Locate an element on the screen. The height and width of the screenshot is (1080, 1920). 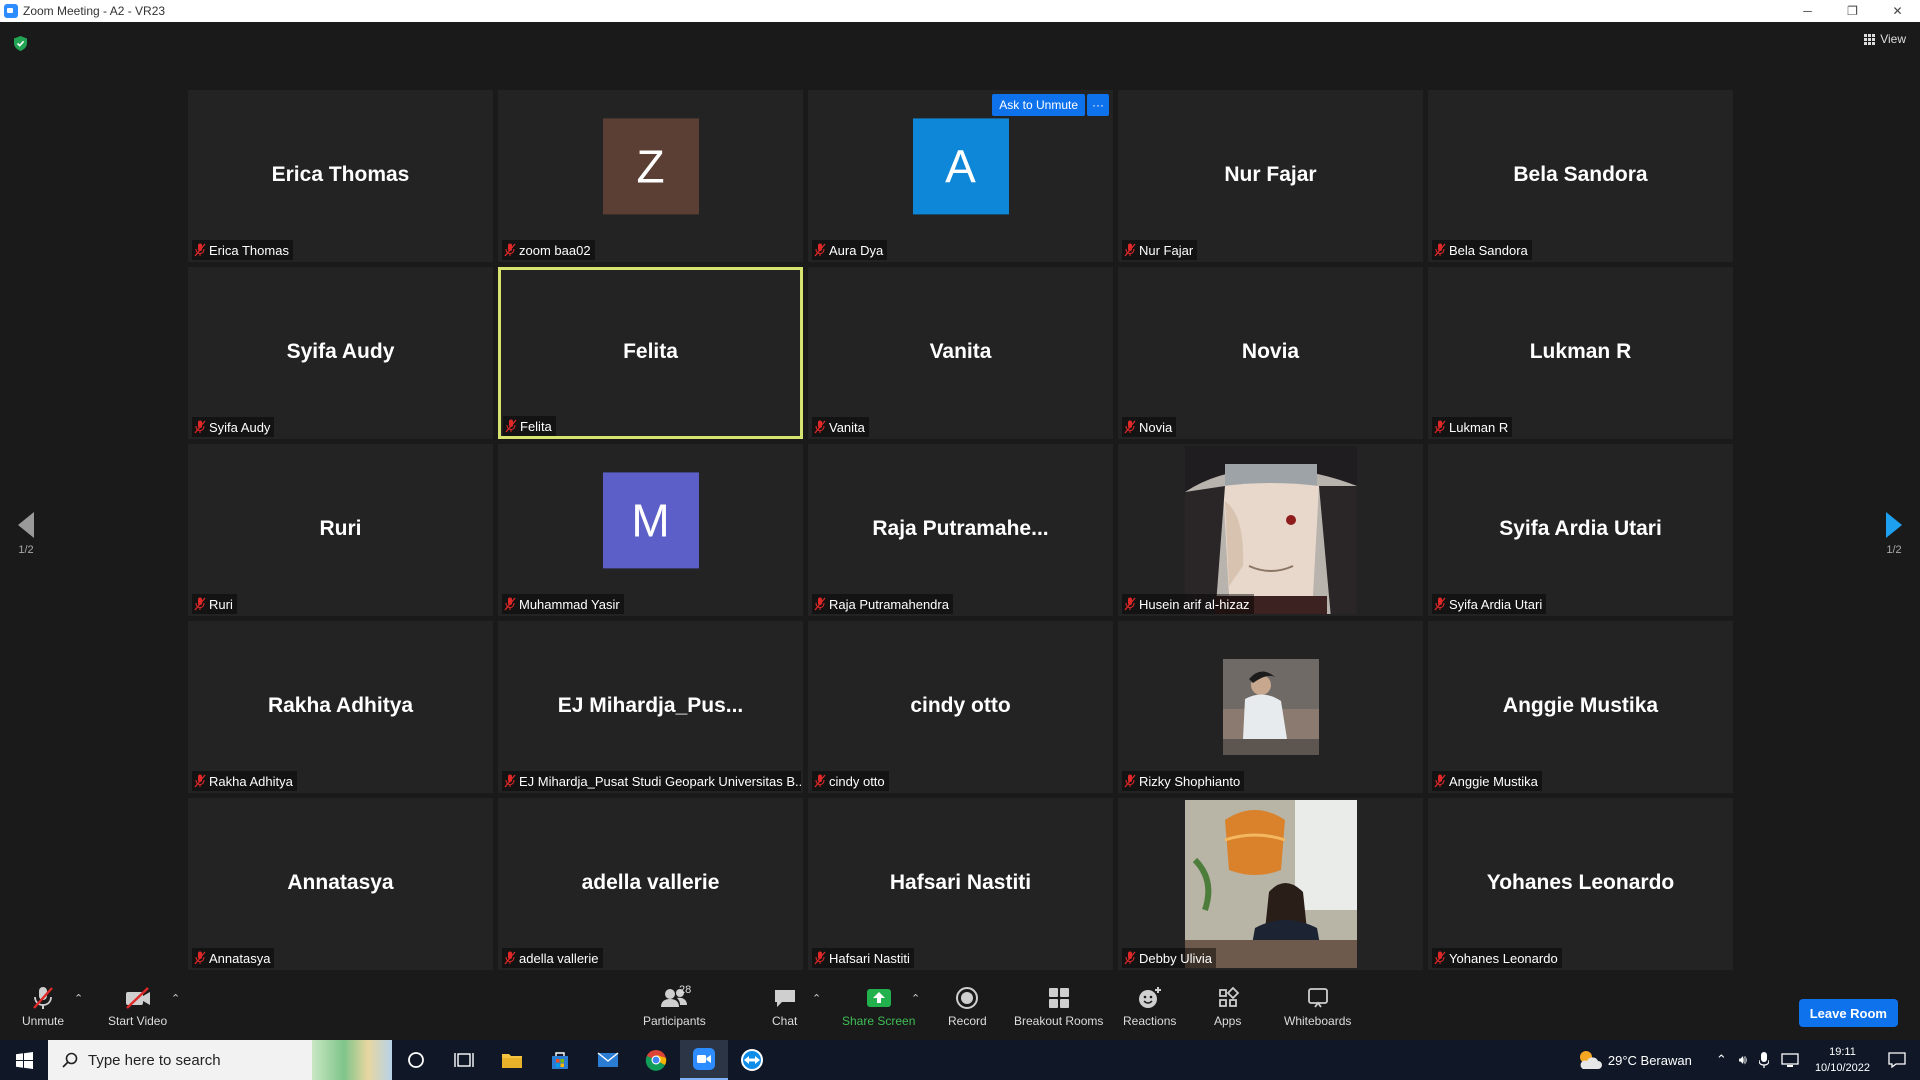
participant-tile: Anggie Mustika Anggie Mustika is located at coordinates (1580, 707).